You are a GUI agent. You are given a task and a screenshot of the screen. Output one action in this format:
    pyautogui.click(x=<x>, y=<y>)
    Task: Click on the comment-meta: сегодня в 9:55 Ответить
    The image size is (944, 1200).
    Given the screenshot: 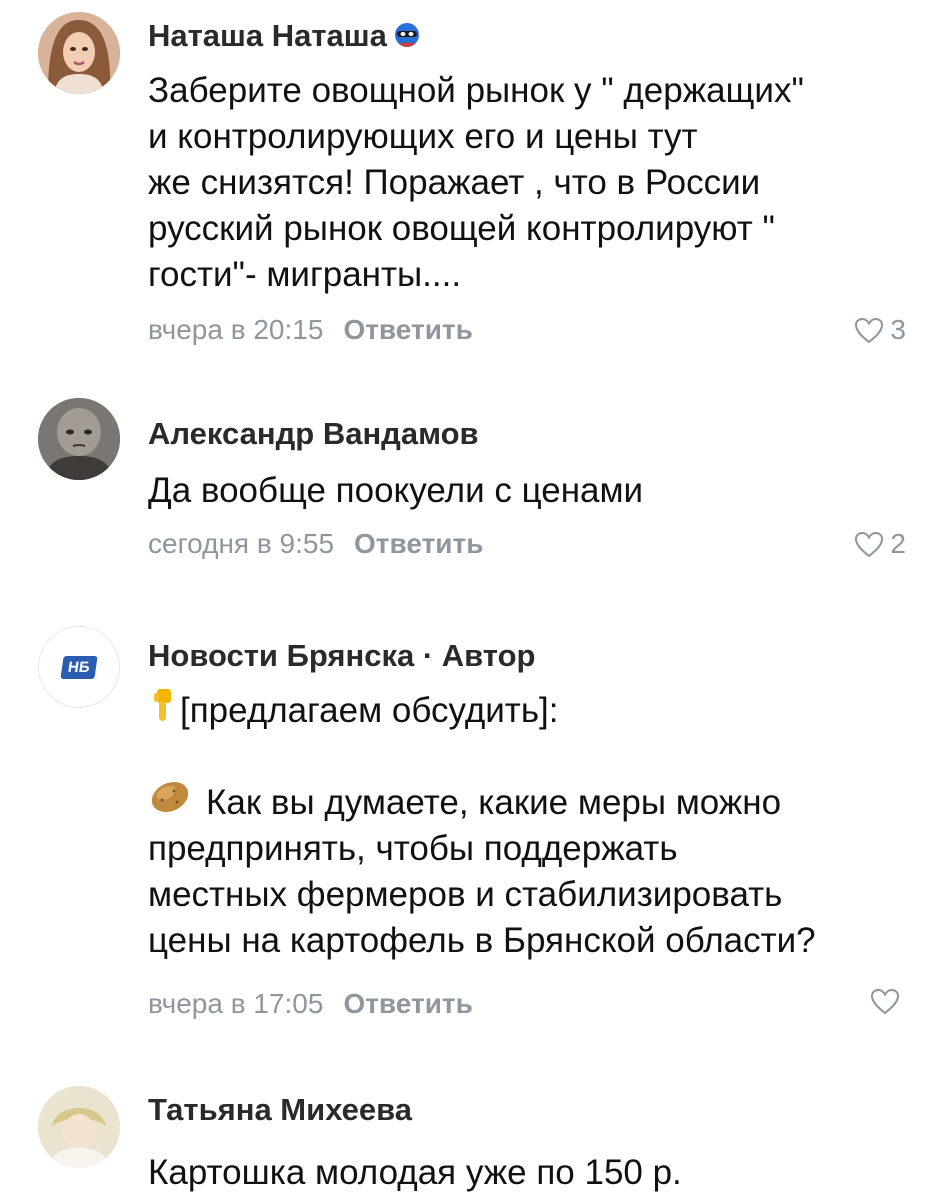 What is the action you would take?
    pyautogui.click(x=315, y=544)
    